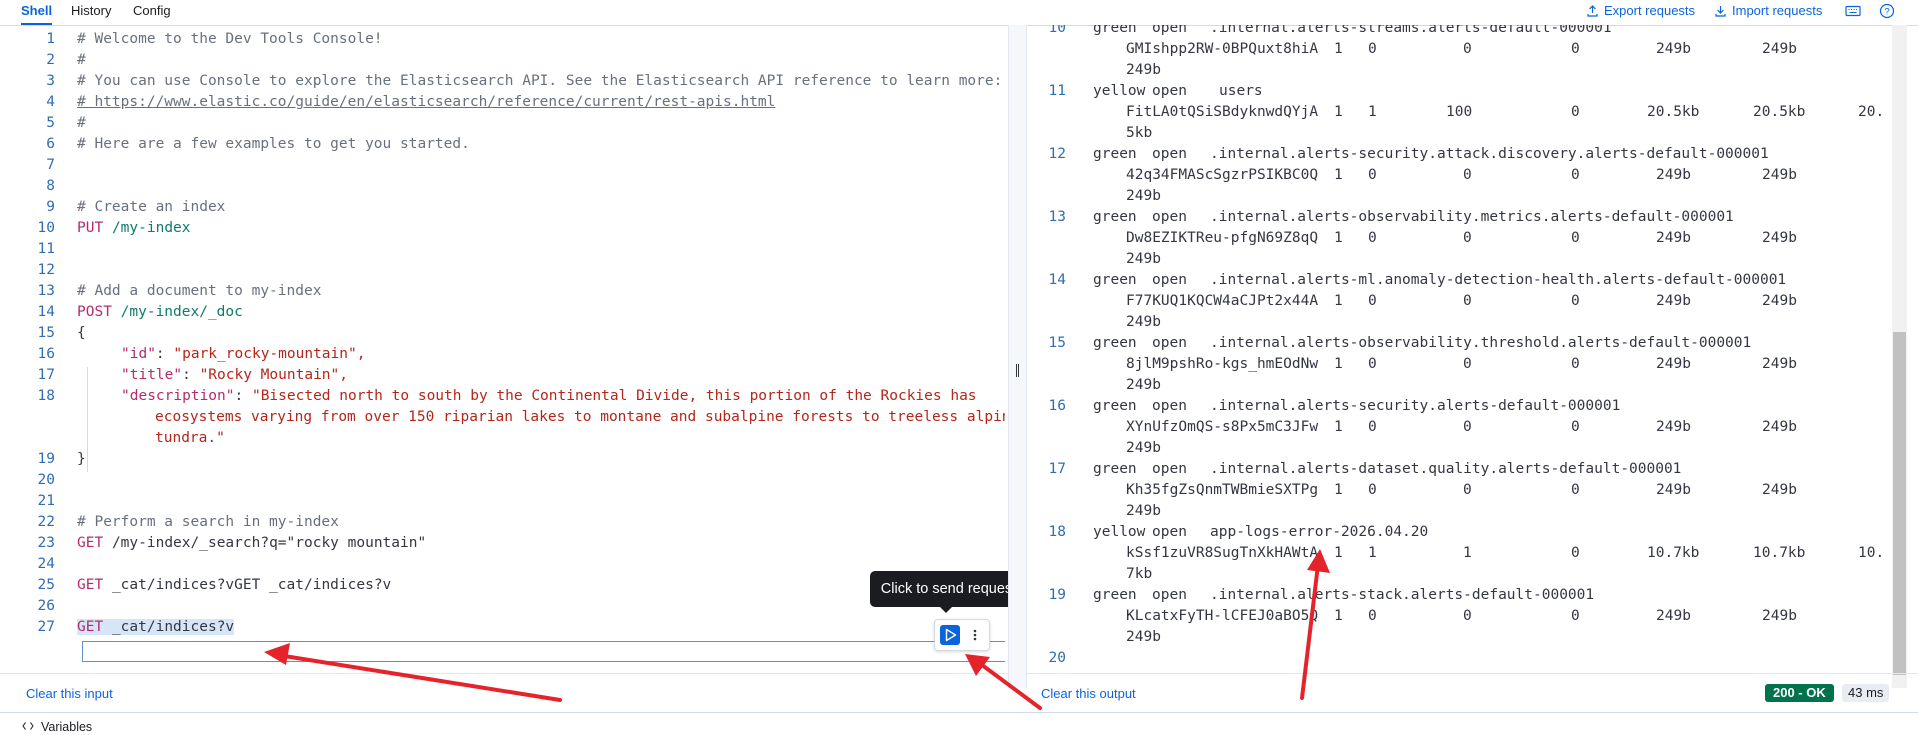 The image size is (1918, 735). Describe the element at coordinates (959, 723) in the screenshot. I see `variables-bar: Variables` at that location.